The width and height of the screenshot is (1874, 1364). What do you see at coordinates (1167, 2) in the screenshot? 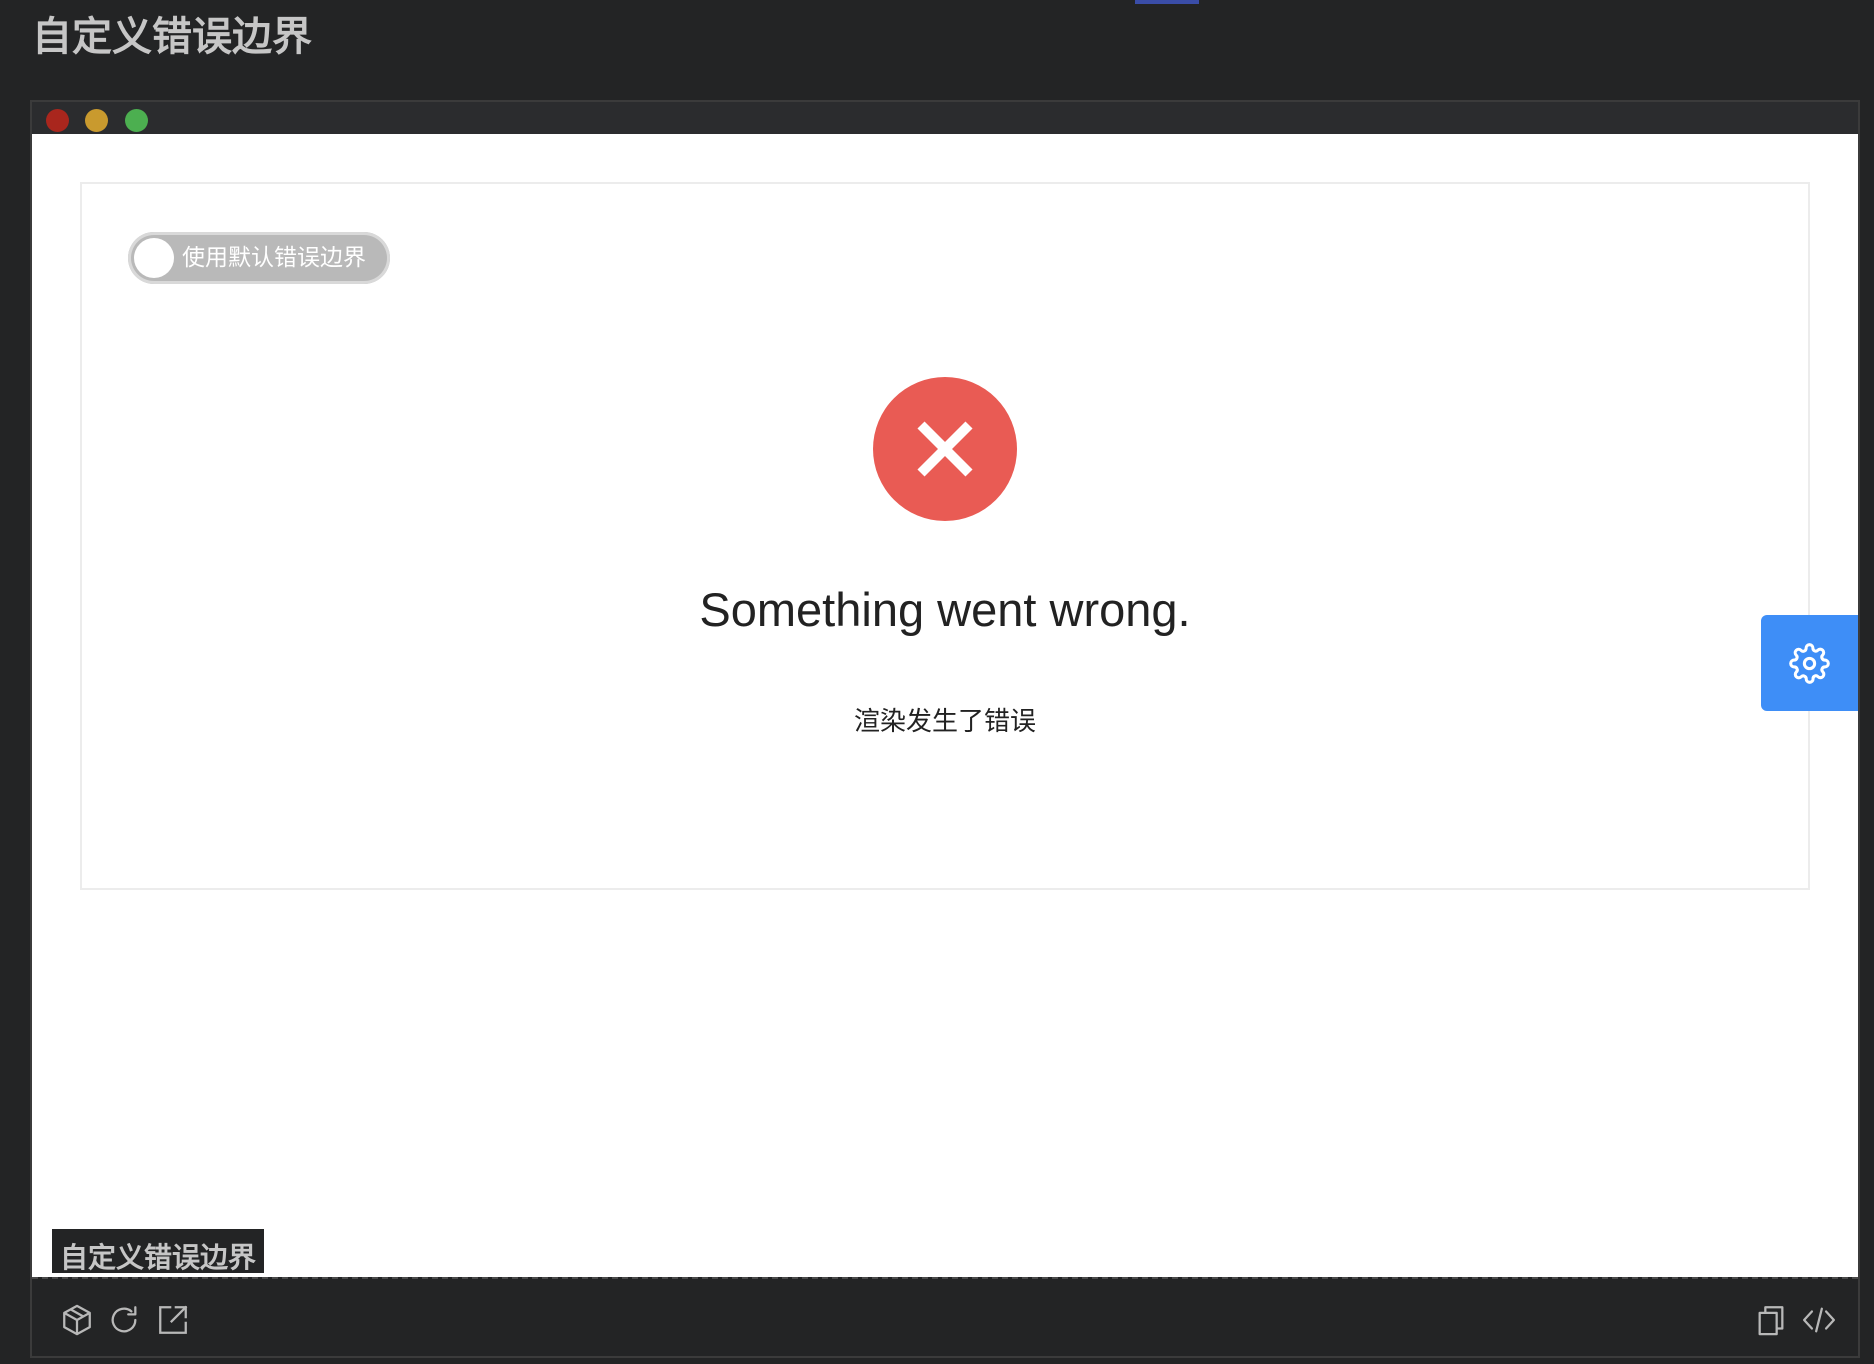
I see `top-accent-bar` at bounding box center [1167, 2].